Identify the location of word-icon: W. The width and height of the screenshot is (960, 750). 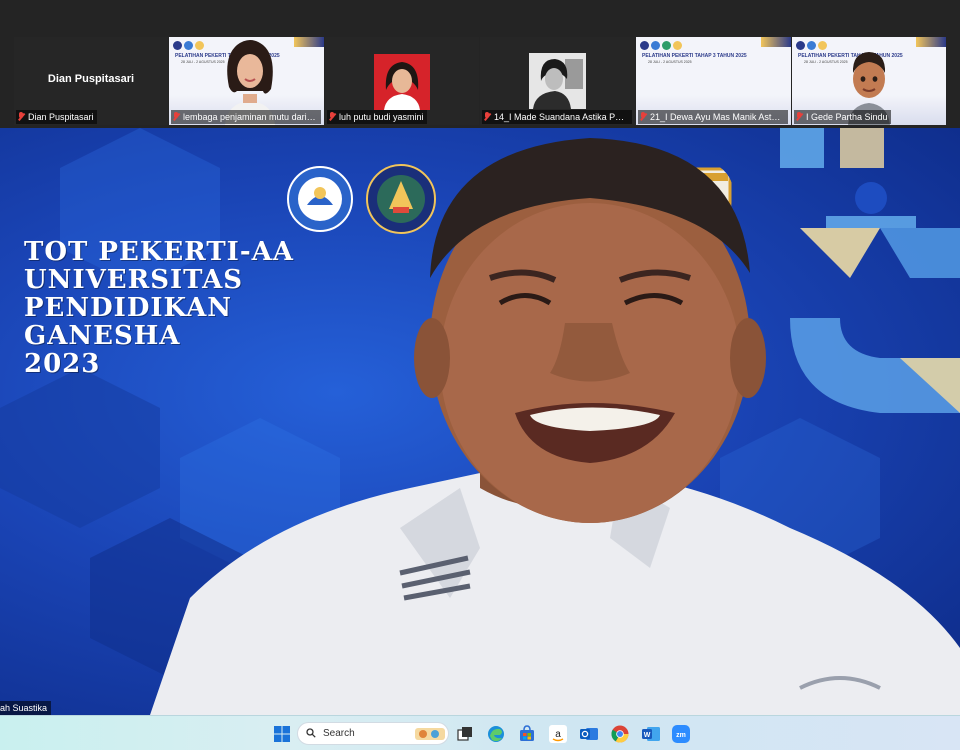
(651, 734).